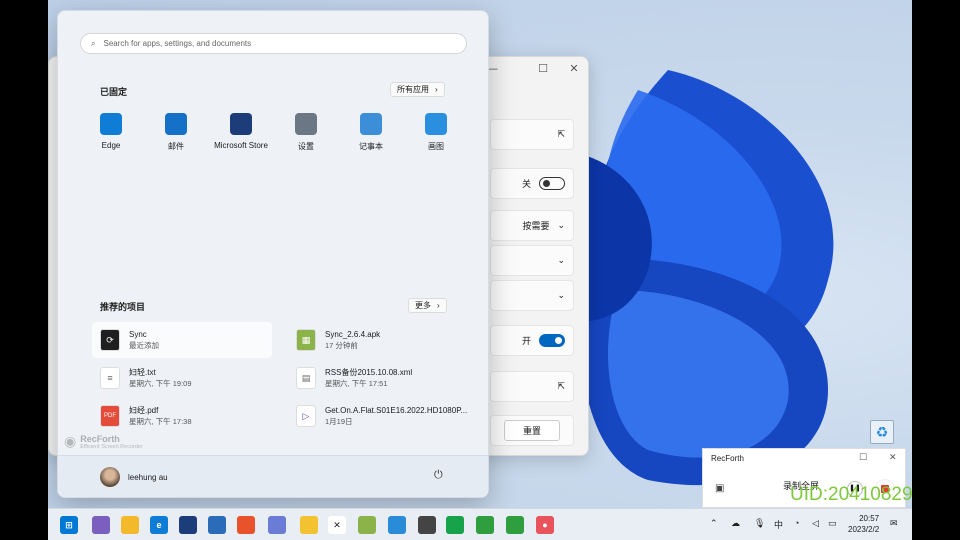 Image resolution: width=960 pixels, height=540 pixels. What do you see at coordinates (306, 340) in the screenshot?
I see `apk-icon: ▦` at bounding box center [306, 340].